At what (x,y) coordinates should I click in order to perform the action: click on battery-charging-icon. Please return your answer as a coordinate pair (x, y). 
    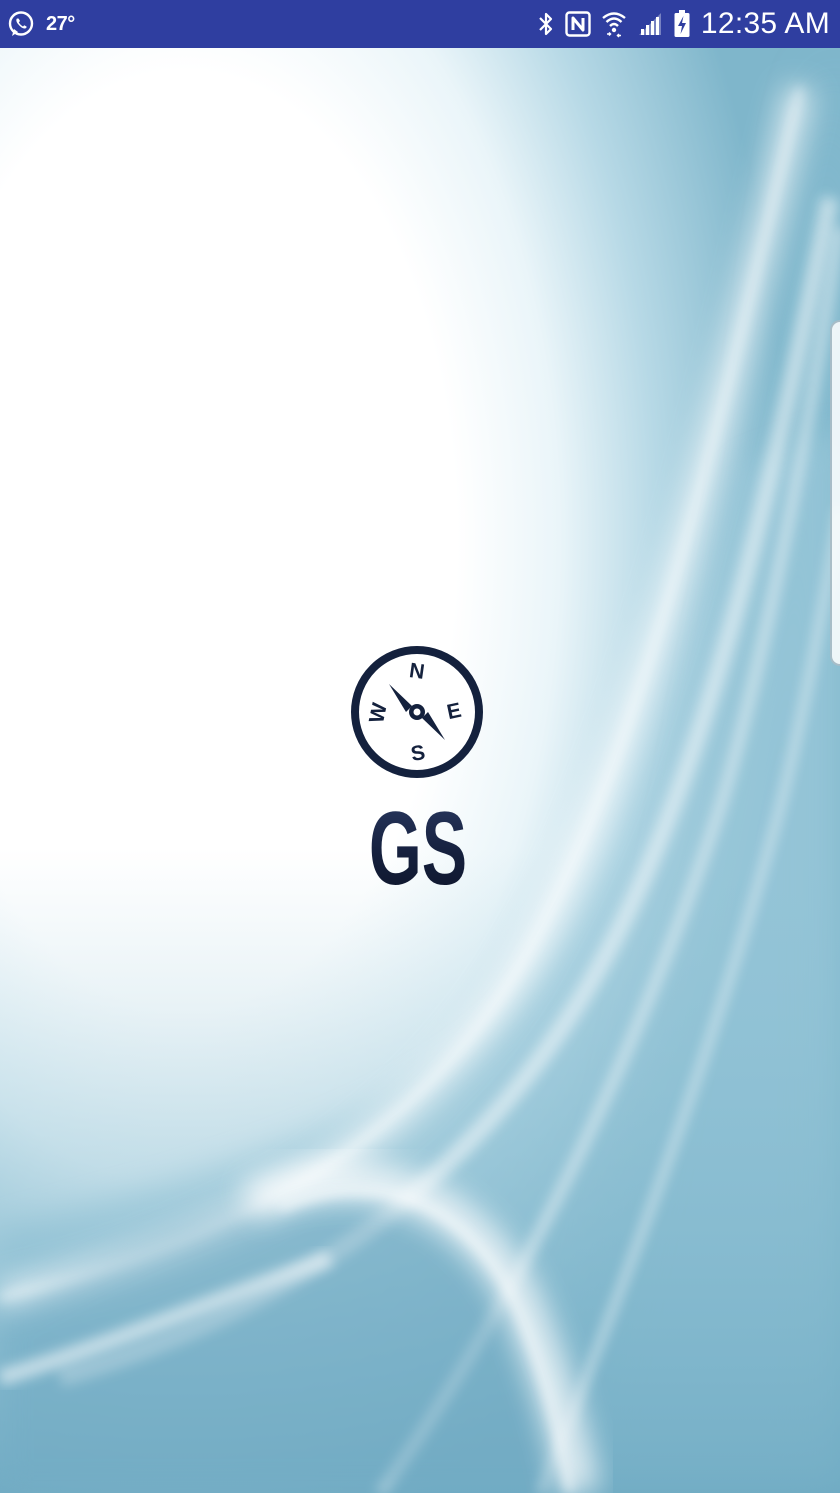
    Looking at the image, I should click on (682, 24).